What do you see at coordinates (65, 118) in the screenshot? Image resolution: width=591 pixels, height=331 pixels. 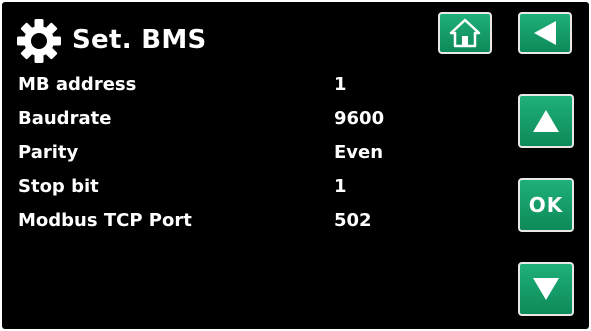 I see `param-label: Baudrate` at bounding box center [65, 118].